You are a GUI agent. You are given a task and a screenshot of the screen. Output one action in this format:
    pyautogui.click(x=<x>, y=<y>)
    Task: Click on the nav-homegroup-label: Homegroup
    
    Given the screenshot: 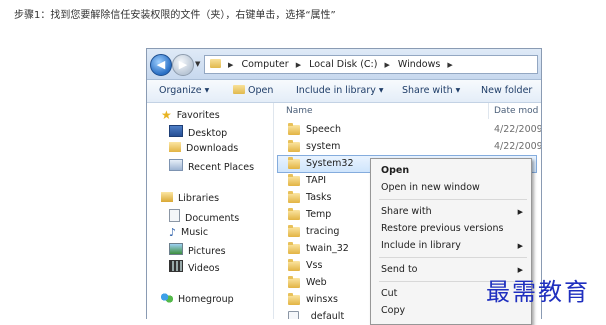 What is the action you would take?
    pyautogui.click(x=206, y=299)
    